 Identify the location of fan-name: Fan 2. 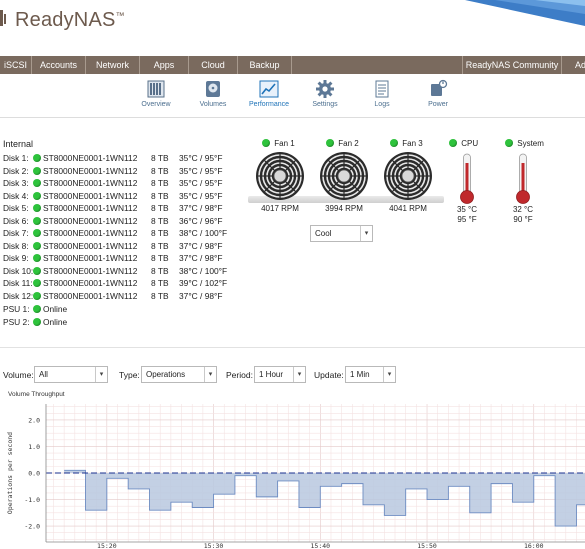
(344, 145).